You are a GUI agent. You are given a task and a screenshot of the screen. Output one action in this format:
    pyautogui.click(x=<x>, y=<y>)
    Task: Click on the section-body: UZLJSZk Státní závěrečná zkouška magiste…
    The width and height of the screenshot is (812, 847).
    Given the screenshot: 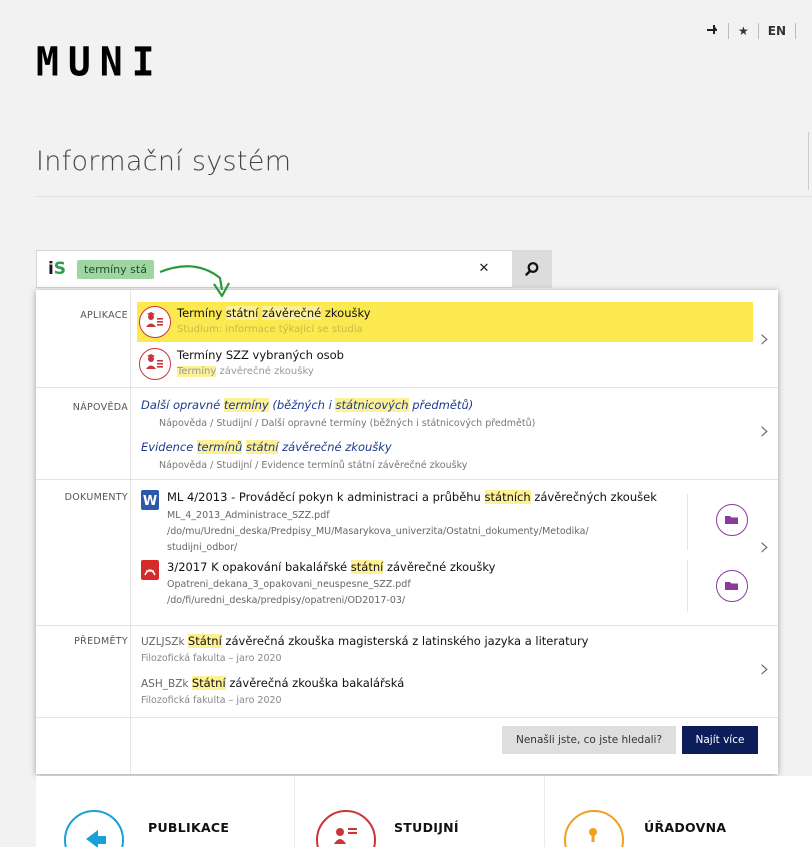 What is the action you would take?
    pyautogui.click(x=454, y=671)
    